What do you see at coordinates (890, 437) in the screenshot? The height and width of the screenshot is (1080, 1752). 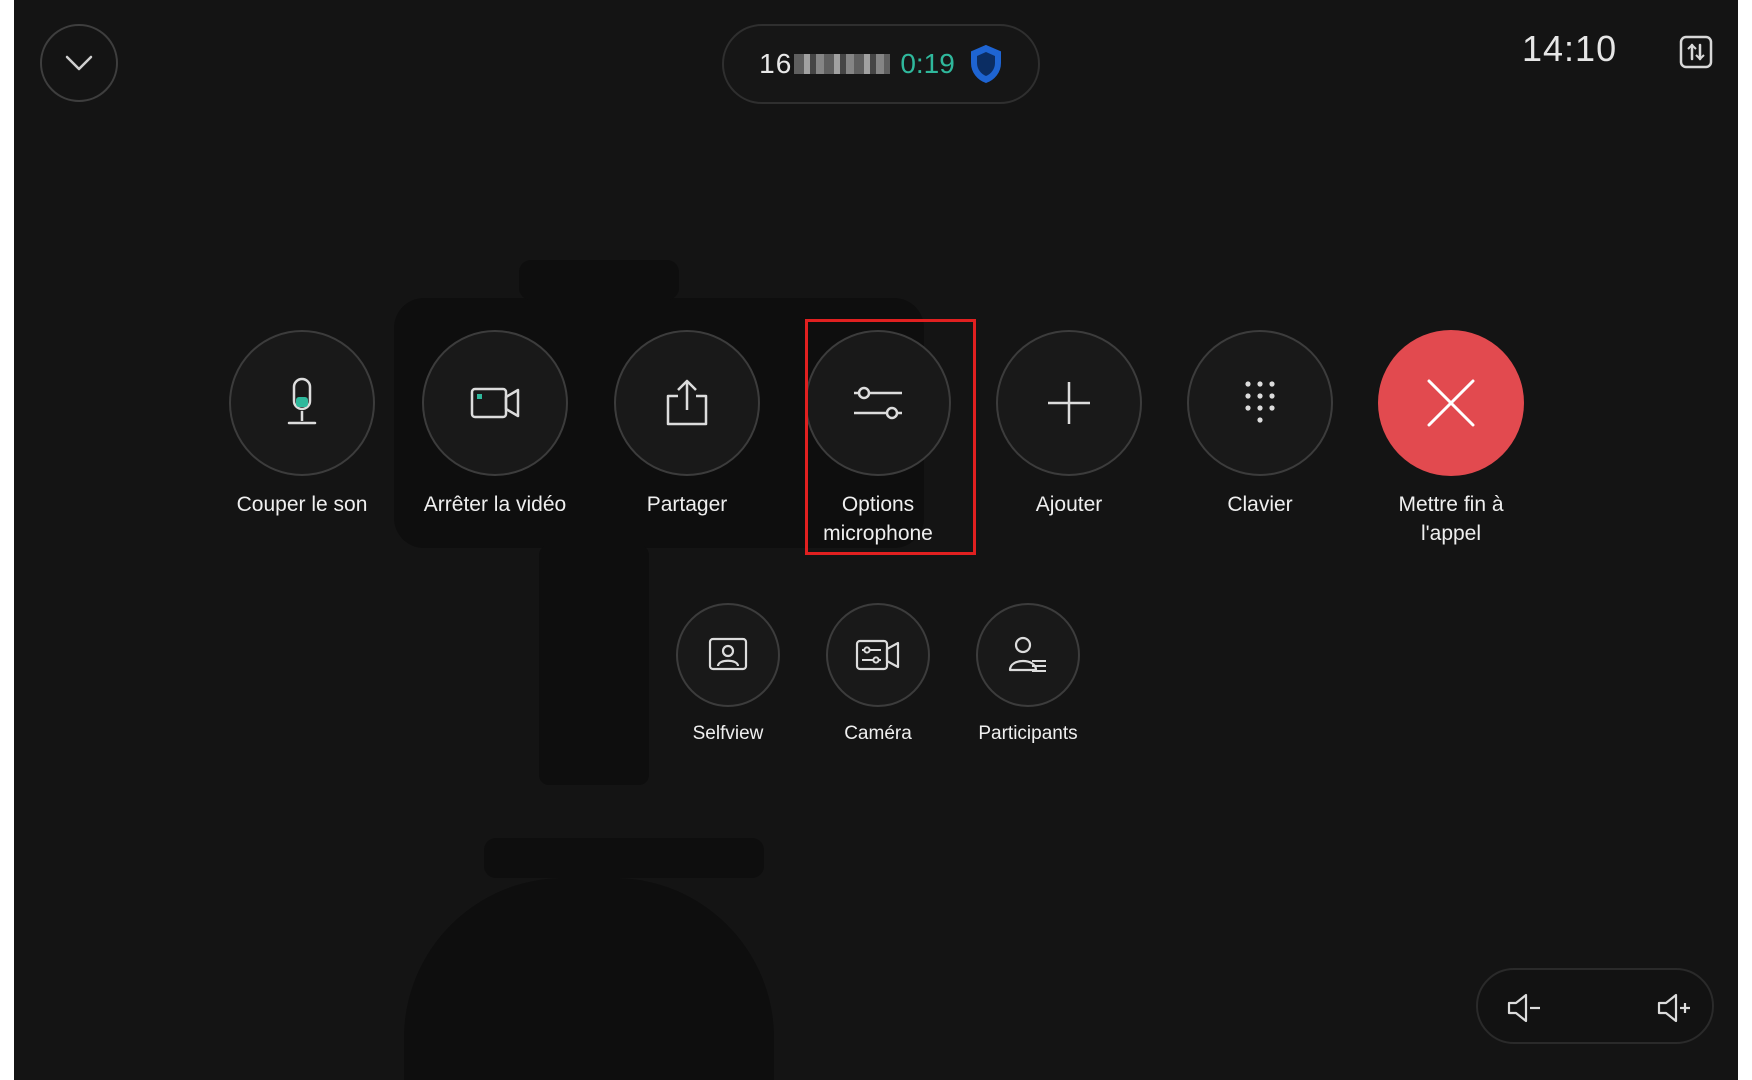 I see `highlight-box` at bounding box center [890, 437].